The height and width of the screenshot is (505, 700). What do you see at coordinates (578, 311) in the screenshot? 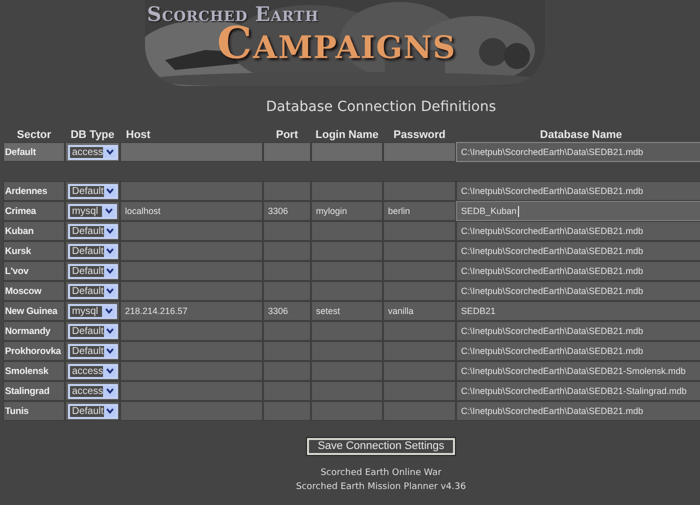
I see `database-name-field: SEDB21` at bounding box center [578, 311].